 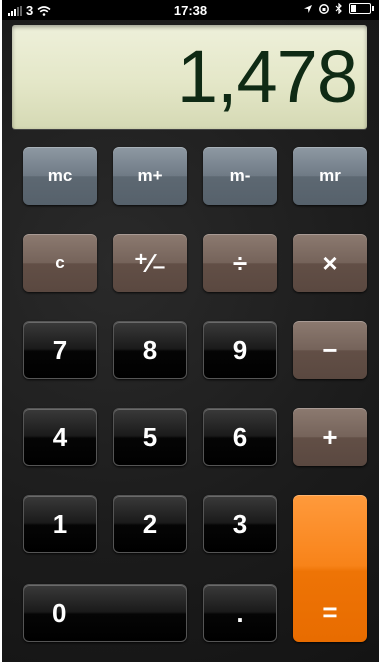 I want to click on digit-1-button: 1, so click(x=60, y=524).